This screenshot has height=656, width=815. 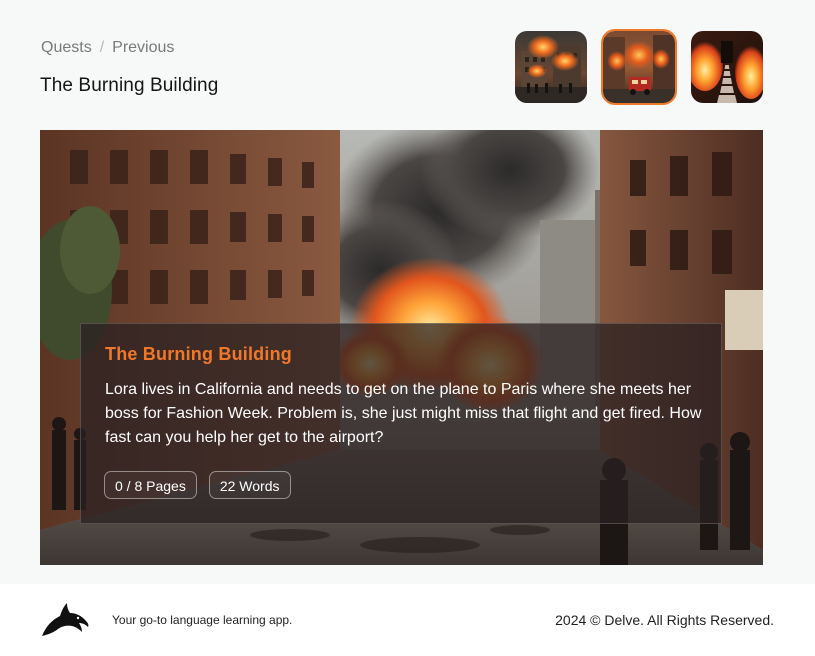 What do you see at coordinates (143, 47) in the screenshot?
I see `breadcrumb-current: Previous` at bounding box center [143, 47].